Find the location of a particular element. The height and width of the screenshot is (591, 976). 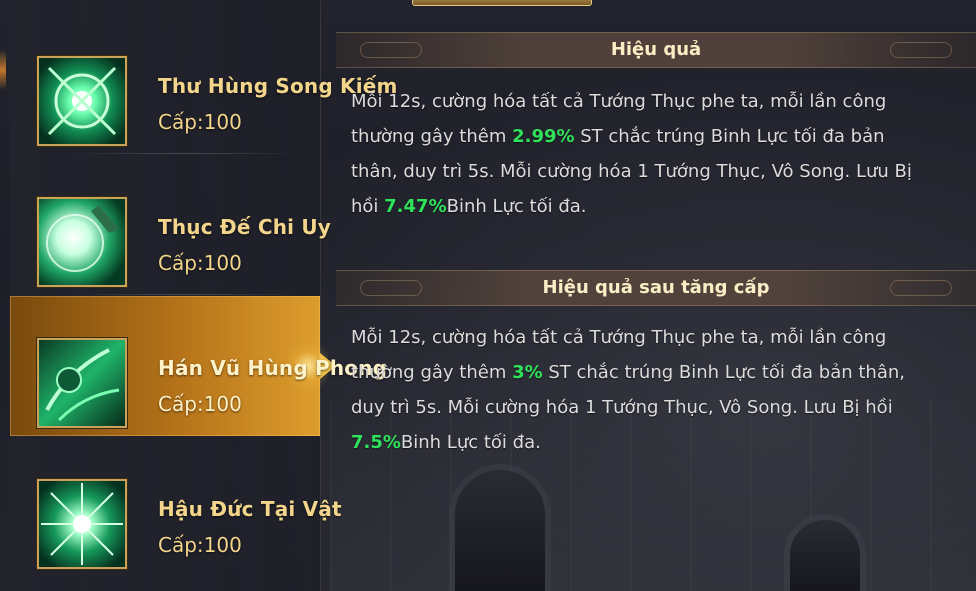

upgrade-value-highlight: 7.5% is located at coordinates (376, 442).